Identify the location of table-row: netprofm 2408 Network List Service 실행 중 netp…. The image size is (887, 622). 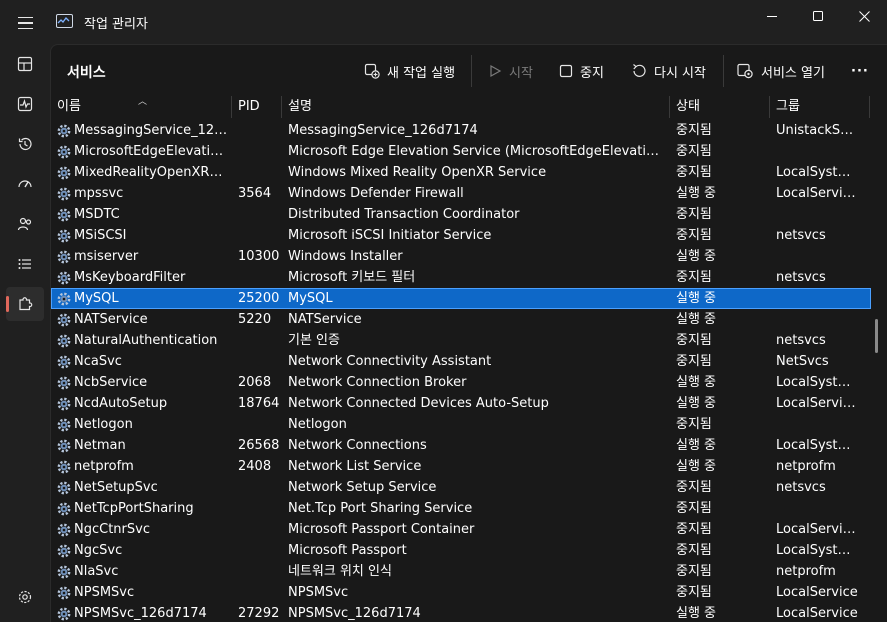
(461, 466).